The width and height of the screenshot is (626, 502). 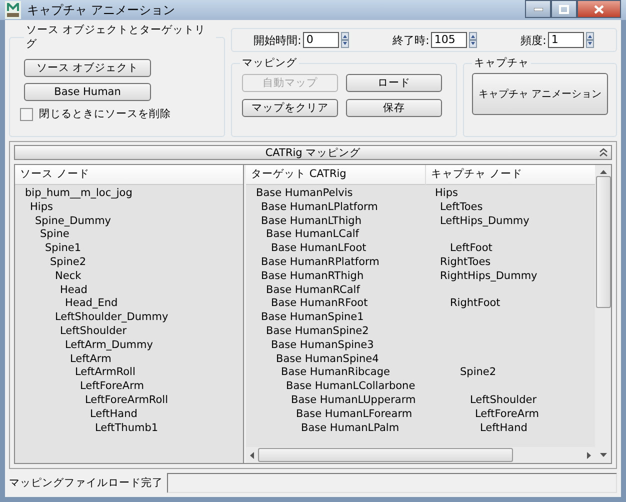 I want to click on tree-item: Base HumanLThigh, so click(x=311, y=220).